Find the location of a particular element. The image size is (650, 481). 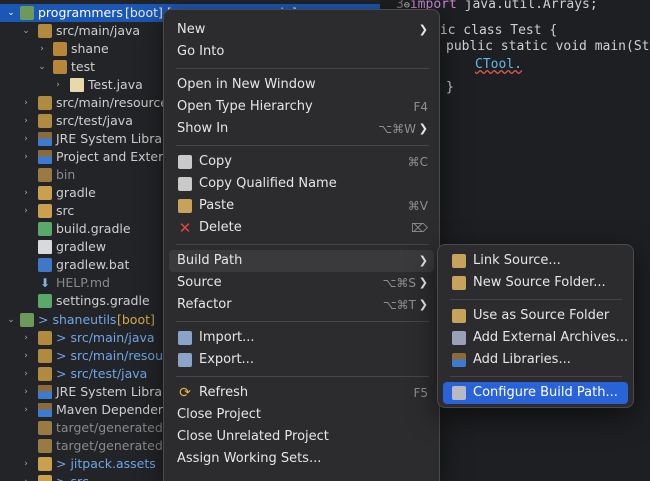

tree-label: > src/main/java is located at coordinates (105, 337).